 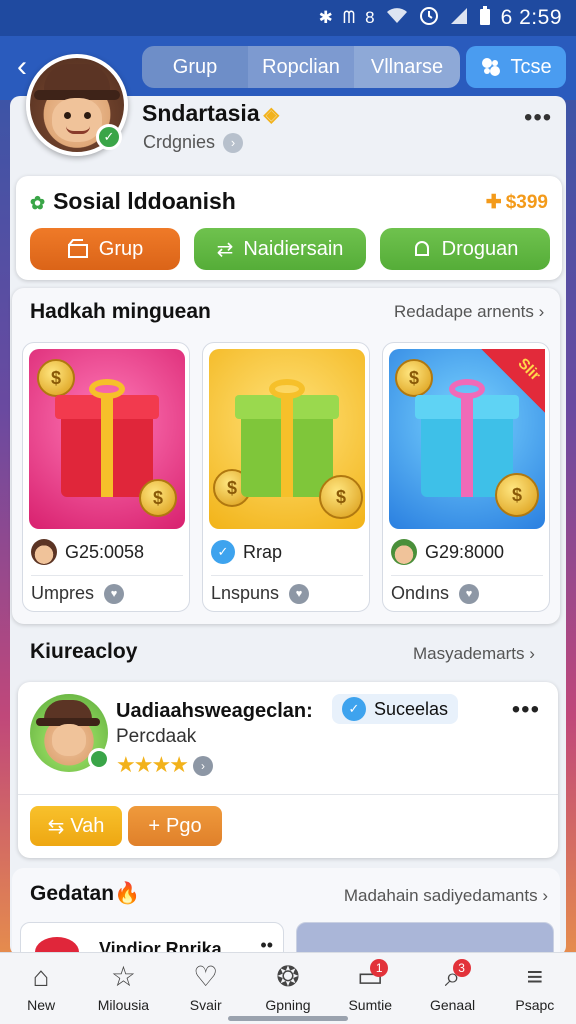 I want to click on tab-grup: Grup, so click(x=195, y=67).